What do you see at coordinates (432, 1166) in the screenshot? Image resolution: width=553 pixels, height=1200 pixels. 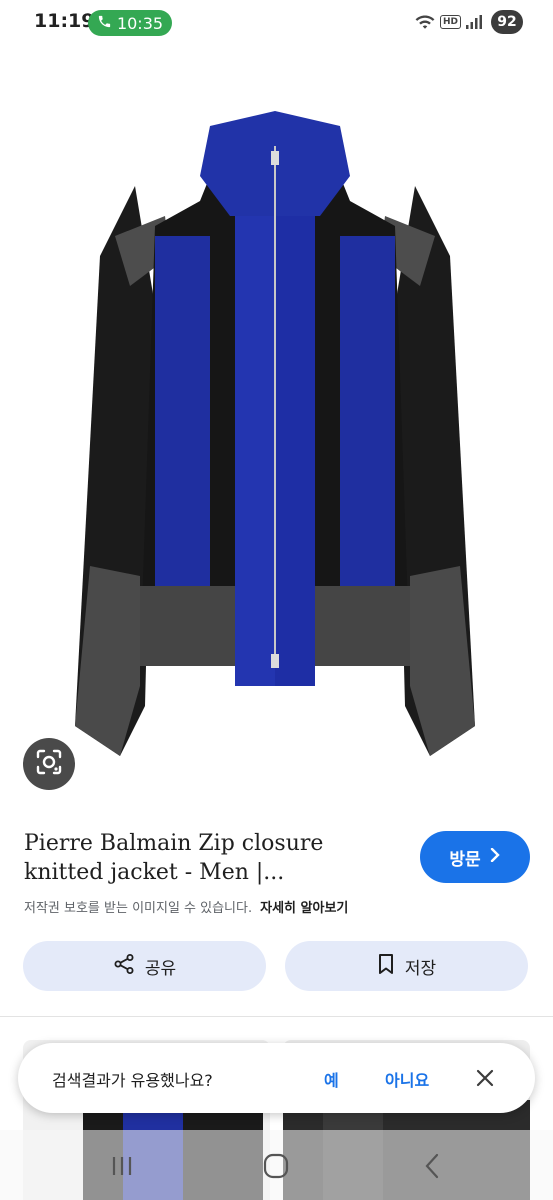 I see `back-icon` at bounding box center [432, 1166].